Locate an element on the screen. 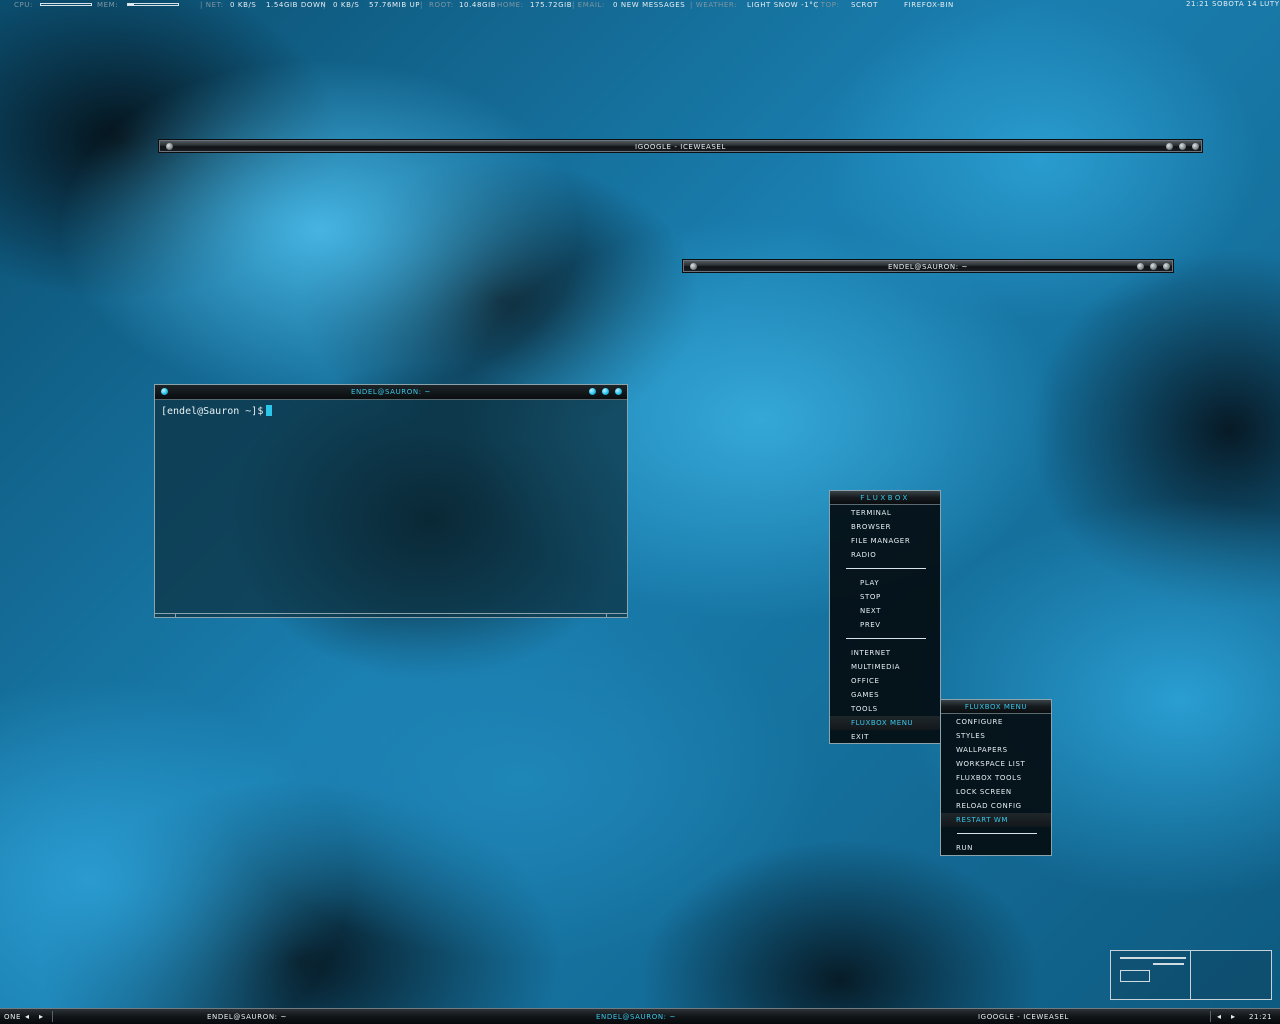 The image size is (1280, 1024). mini-window-terminal-shaded is located at coordinates (1168, 964).